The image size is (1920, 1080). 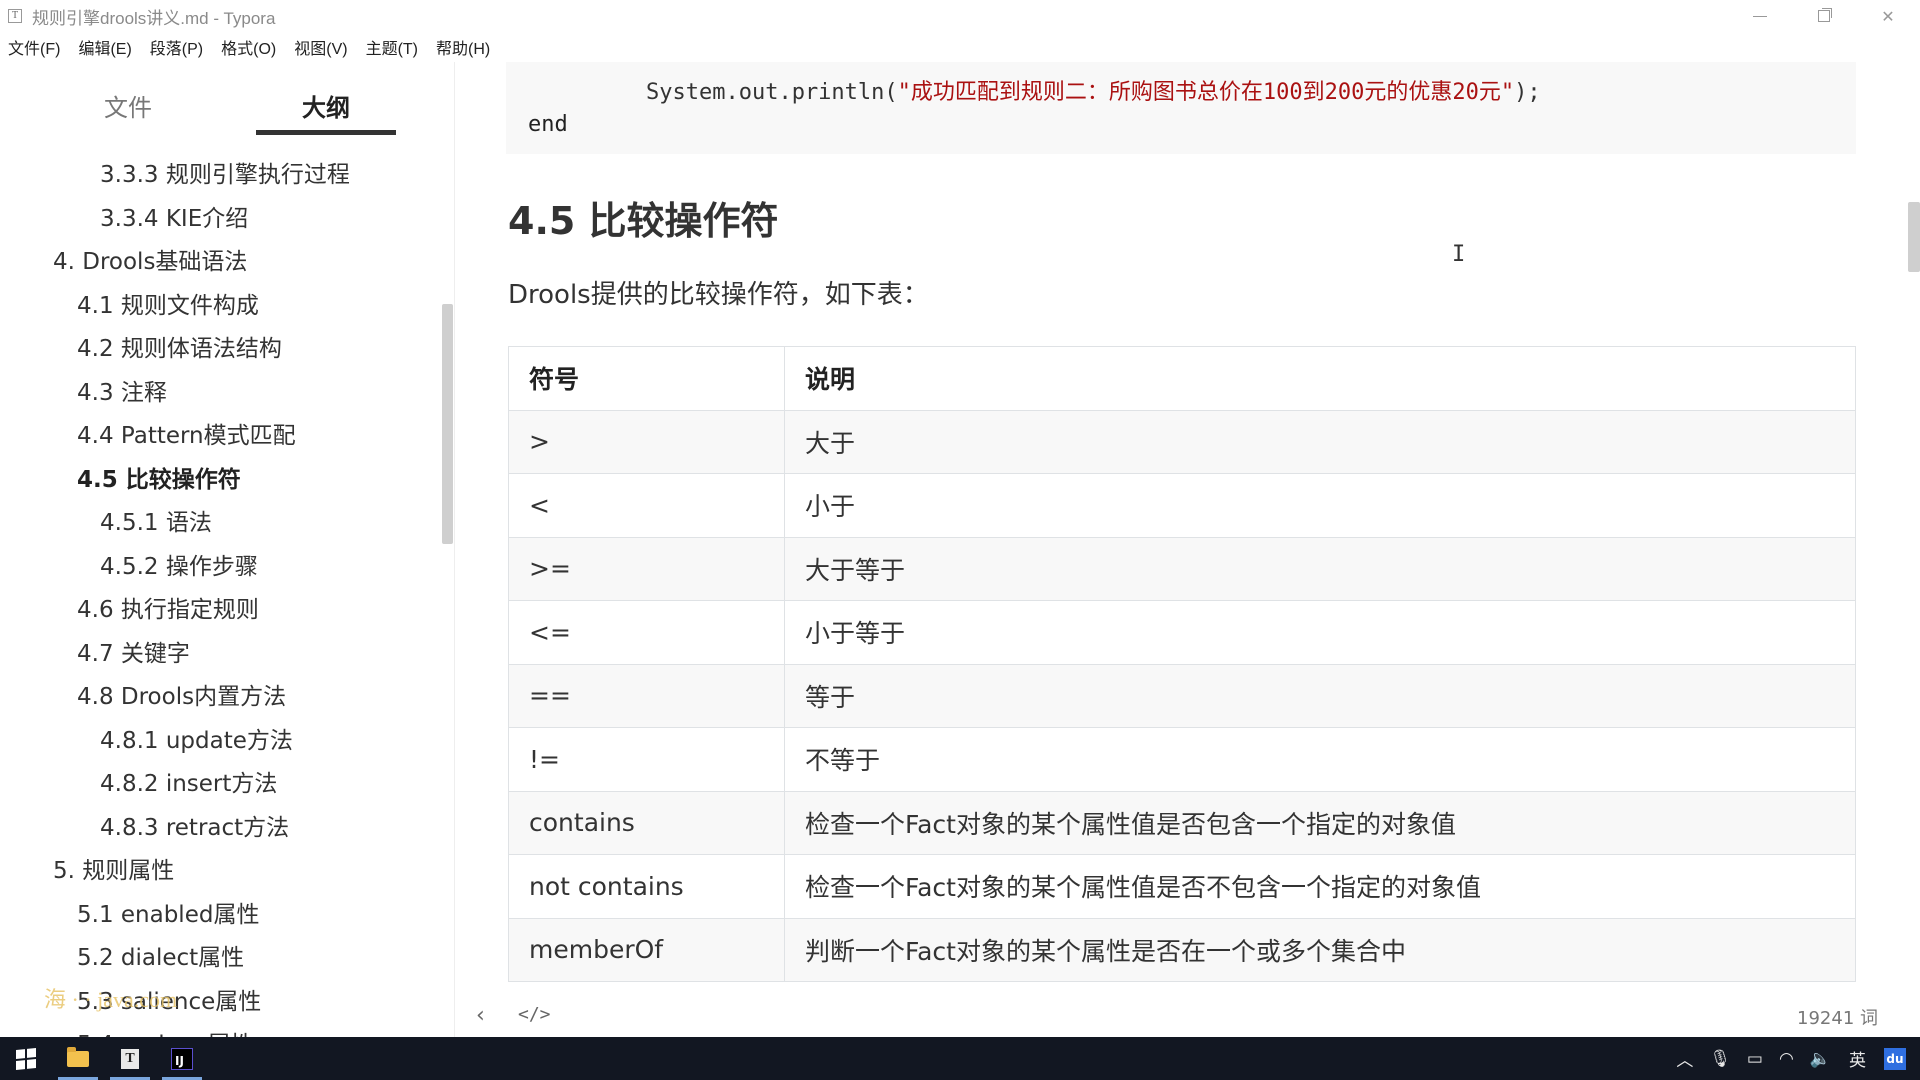 I want to click on window-controls: ✕, so click(x=1824, y=16).